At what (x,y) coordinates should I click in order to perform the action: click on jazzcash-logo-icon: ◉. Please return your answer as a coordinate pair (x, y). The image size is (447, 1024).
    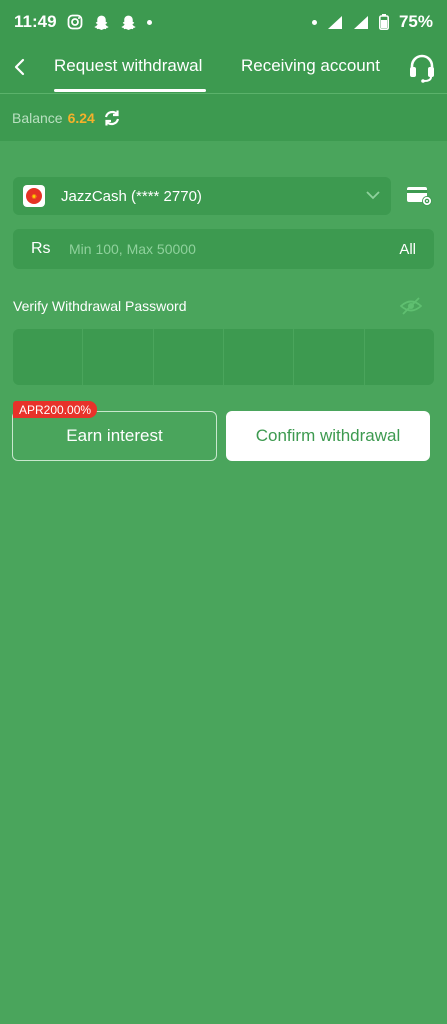
    Looking at the image, I should click on (34, 196).